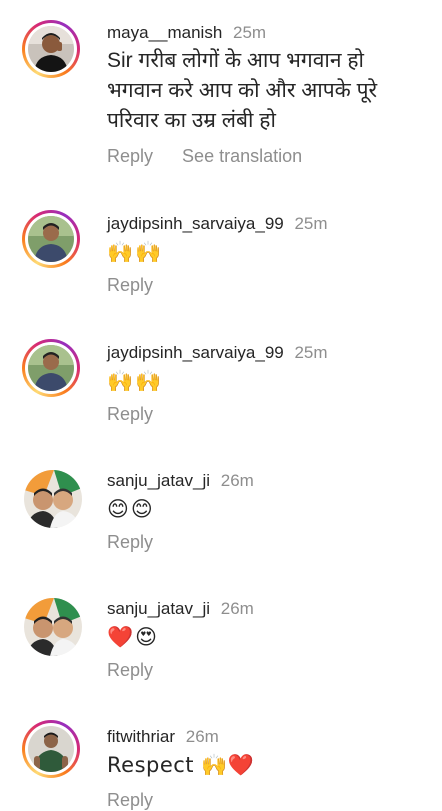 This screenshot has height=811, width=442. Describe the element at coordinates (235, 60) in the screenshot. I see `comment-text-line: Sir गरीब लोगों के आप भगवान हो` at that location.